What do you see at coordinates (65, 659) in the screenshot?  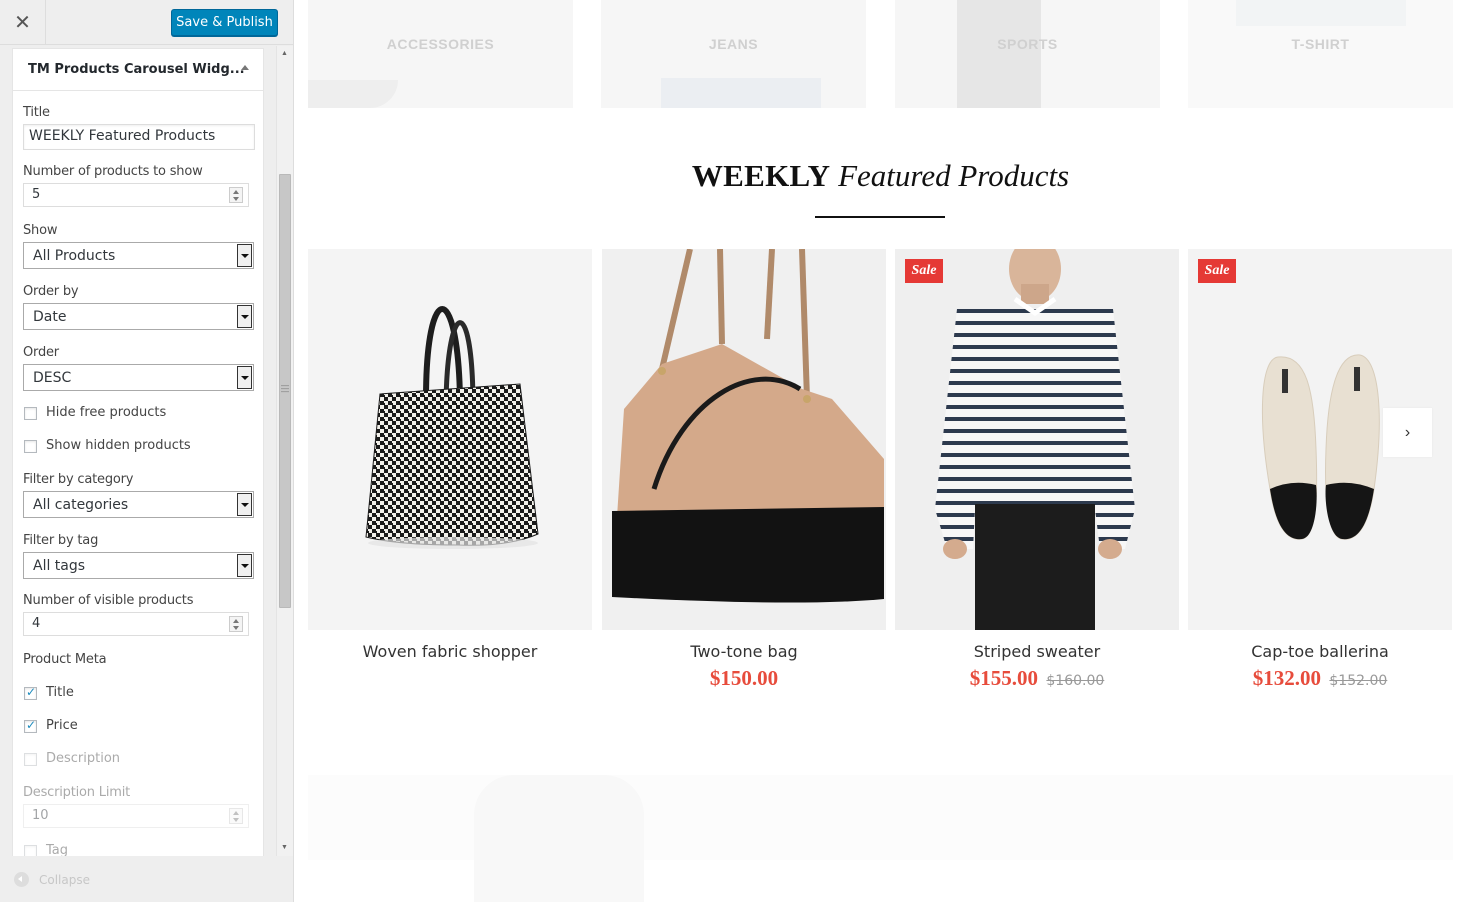 I see `product-meta-label: Product Meta` at bounding box center [65, 659].